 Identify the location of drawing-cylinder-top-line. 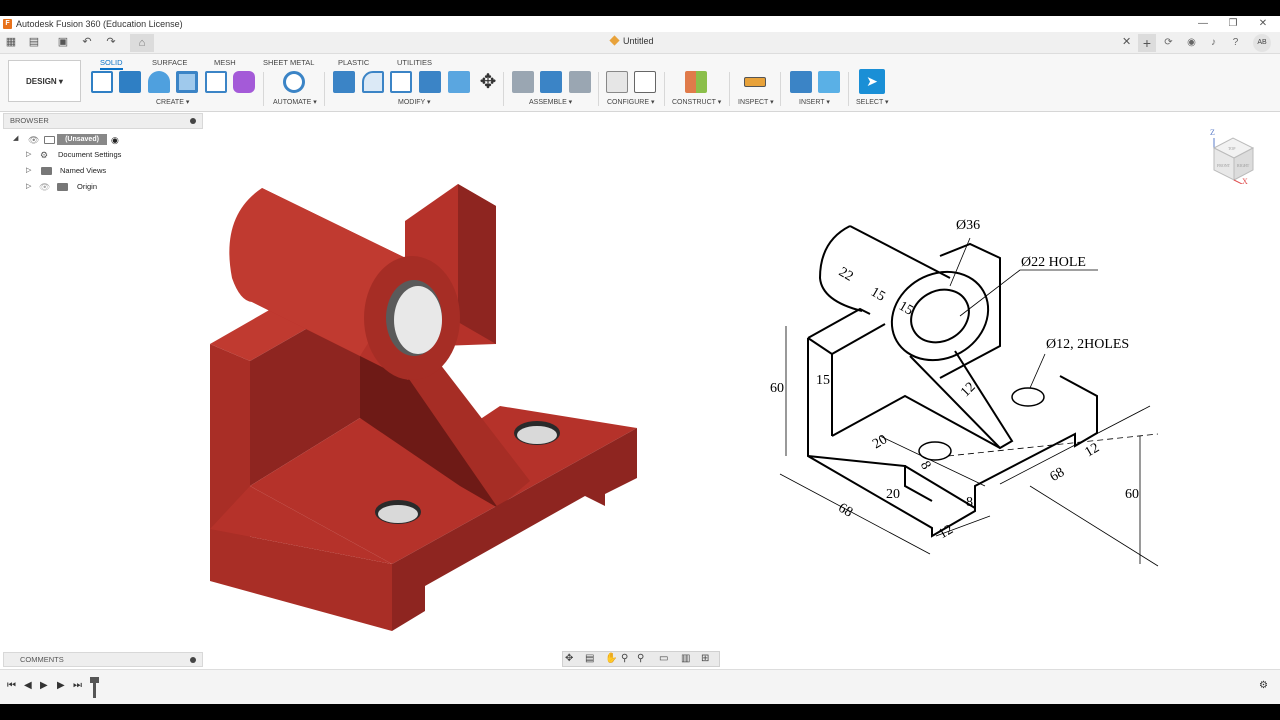
(900, 252).